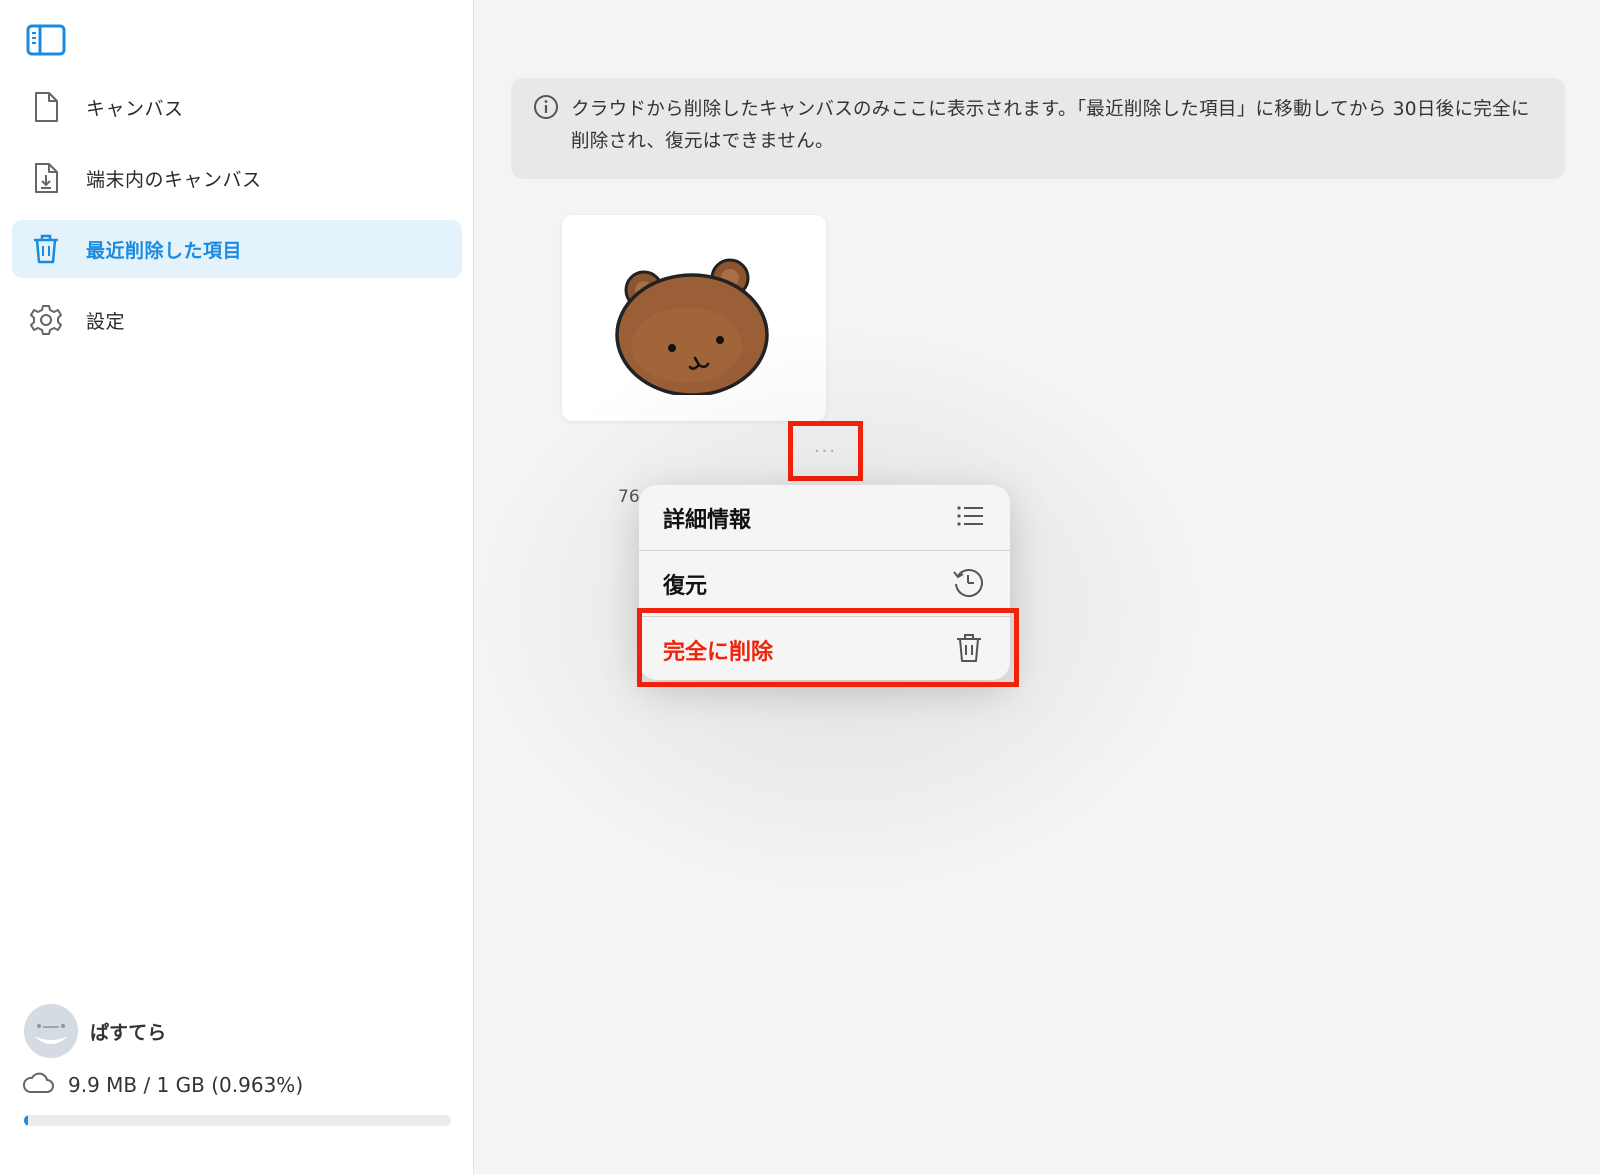 This screenshot has width=1600, height=1174. Describe the element at coordinates (174, 179) in the screenshot. I see `sidebar-item-label: 端末内のキャンバス` at that location.